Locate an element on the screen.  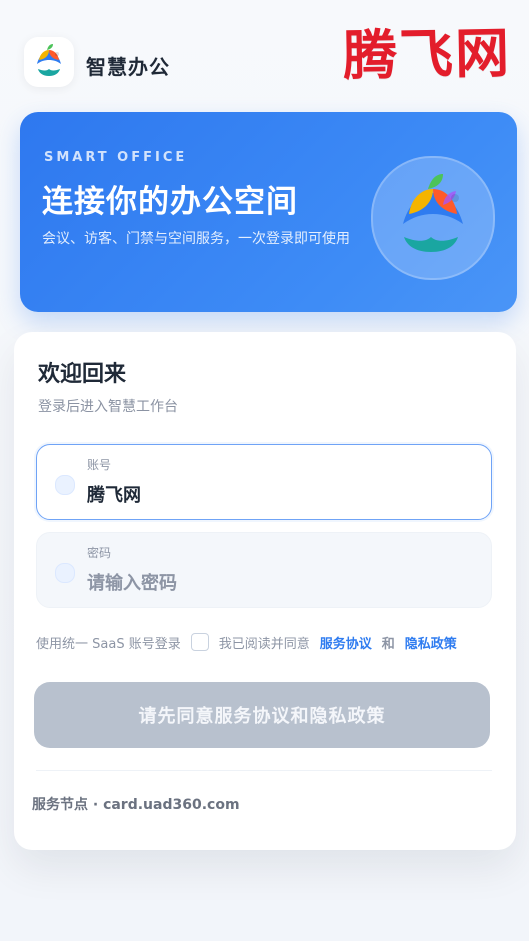
service-agreement-link: 服务协议 is located at coordinates (346, 642).